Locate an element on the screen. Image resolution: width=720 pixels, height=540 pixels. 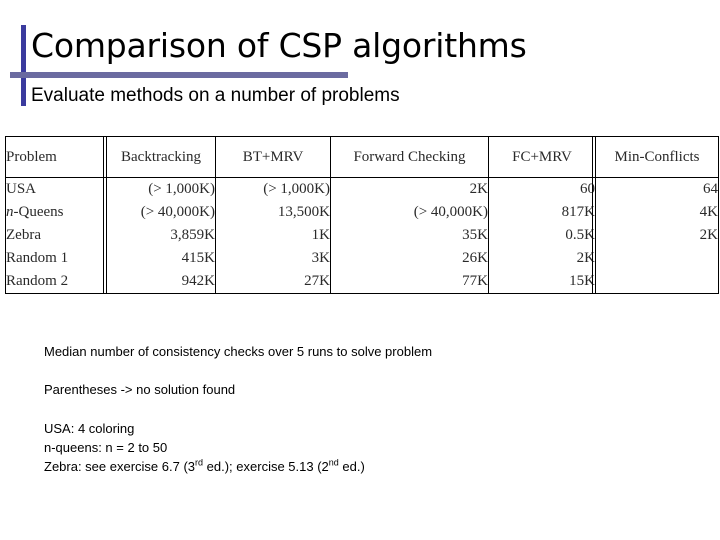
note-usa: USA: 4 coloring is located at coordinates (89, 428).